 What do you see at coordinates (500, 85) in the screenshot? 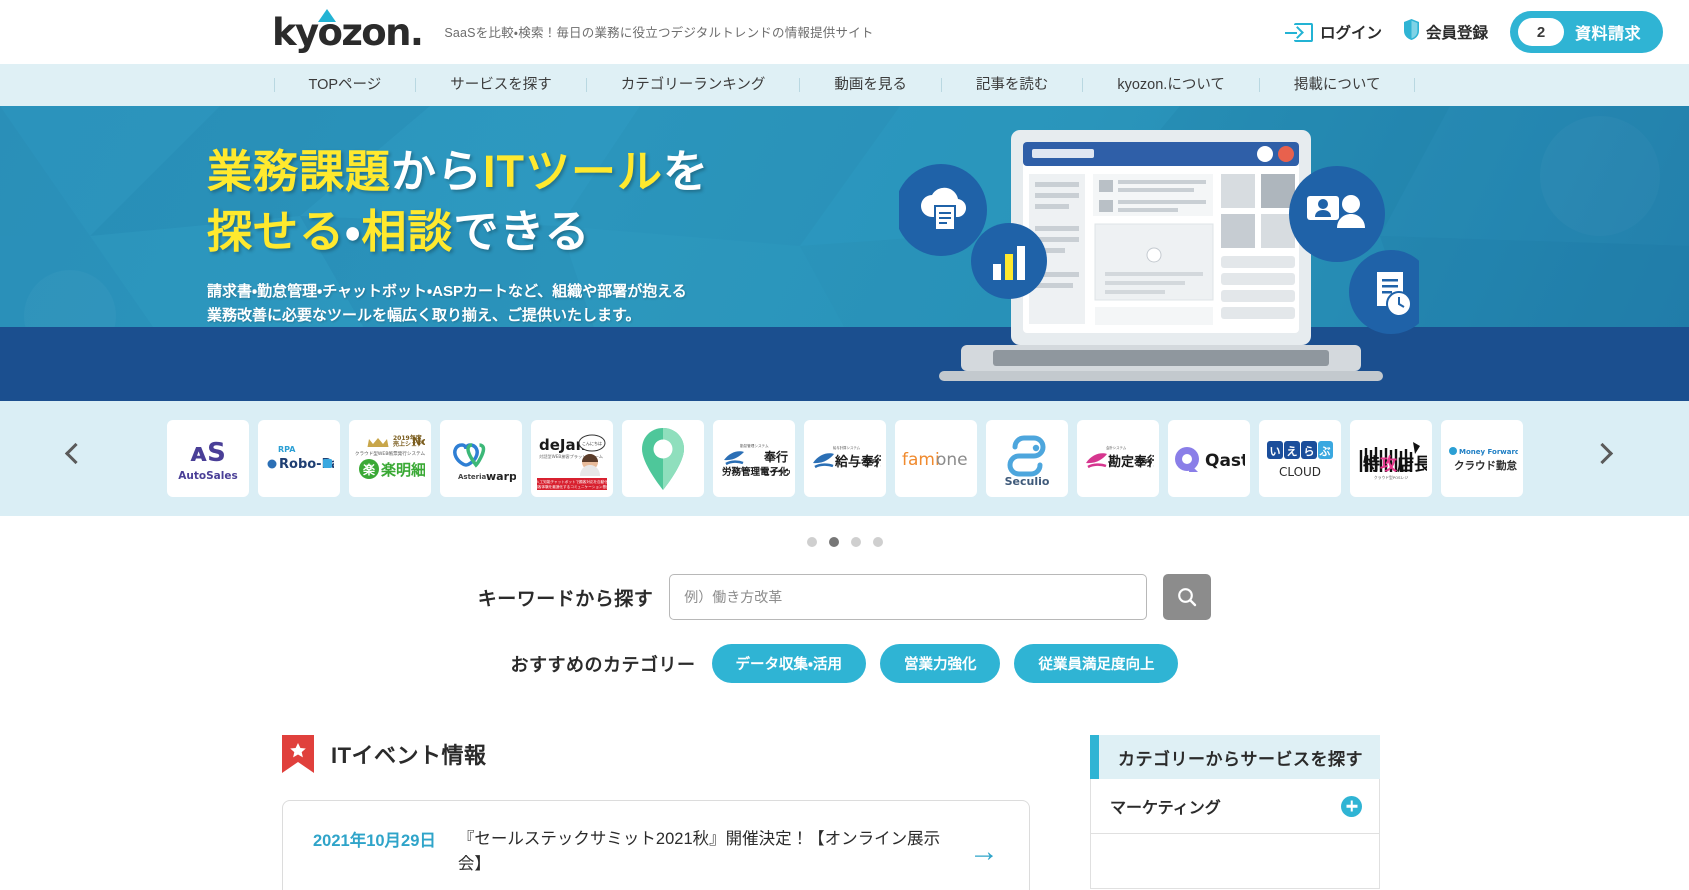
I see `nav-item-services: サービスを探す` at bounding box center [500, 85].